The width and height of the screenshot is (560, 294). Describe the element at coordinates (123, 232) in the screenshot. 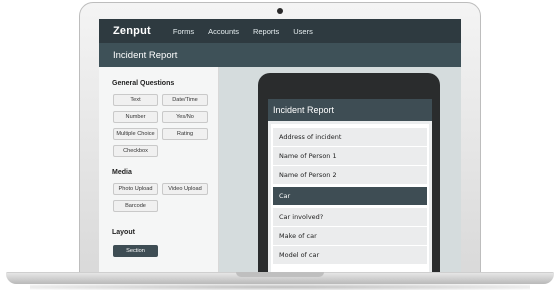

I see `layout-title: Layout` at that location.